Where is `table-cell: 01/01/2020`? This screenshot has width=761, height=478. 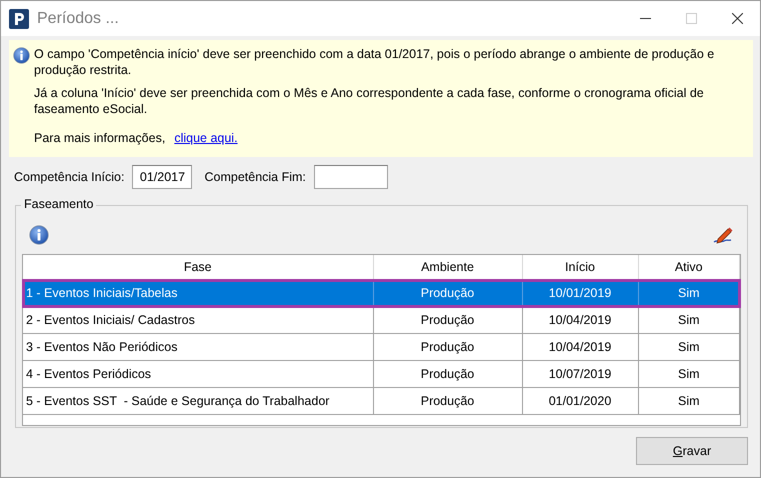 table-cell: 01/01/2020 is located at coordinates (580, 401).